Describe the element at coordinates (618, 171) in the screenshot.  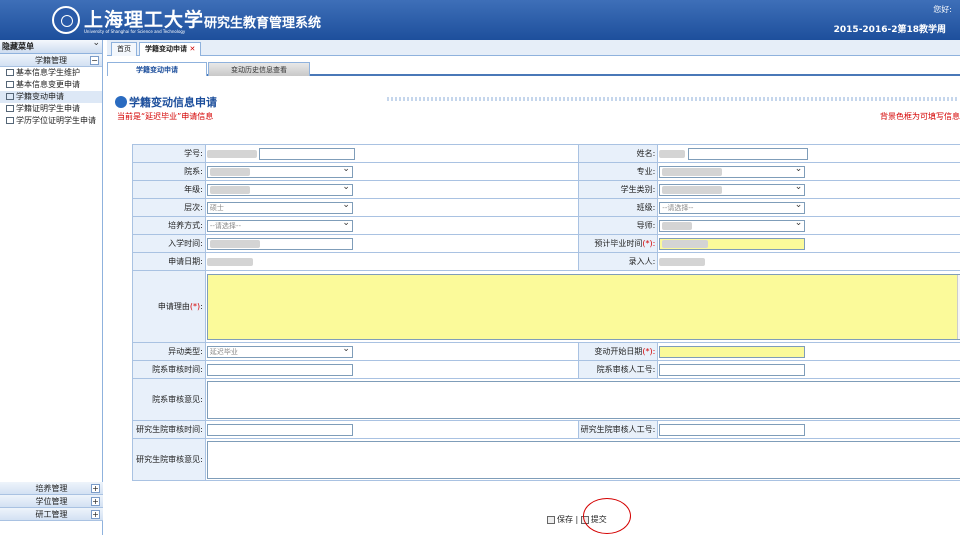
I see `label-major: 专业:` at that location.